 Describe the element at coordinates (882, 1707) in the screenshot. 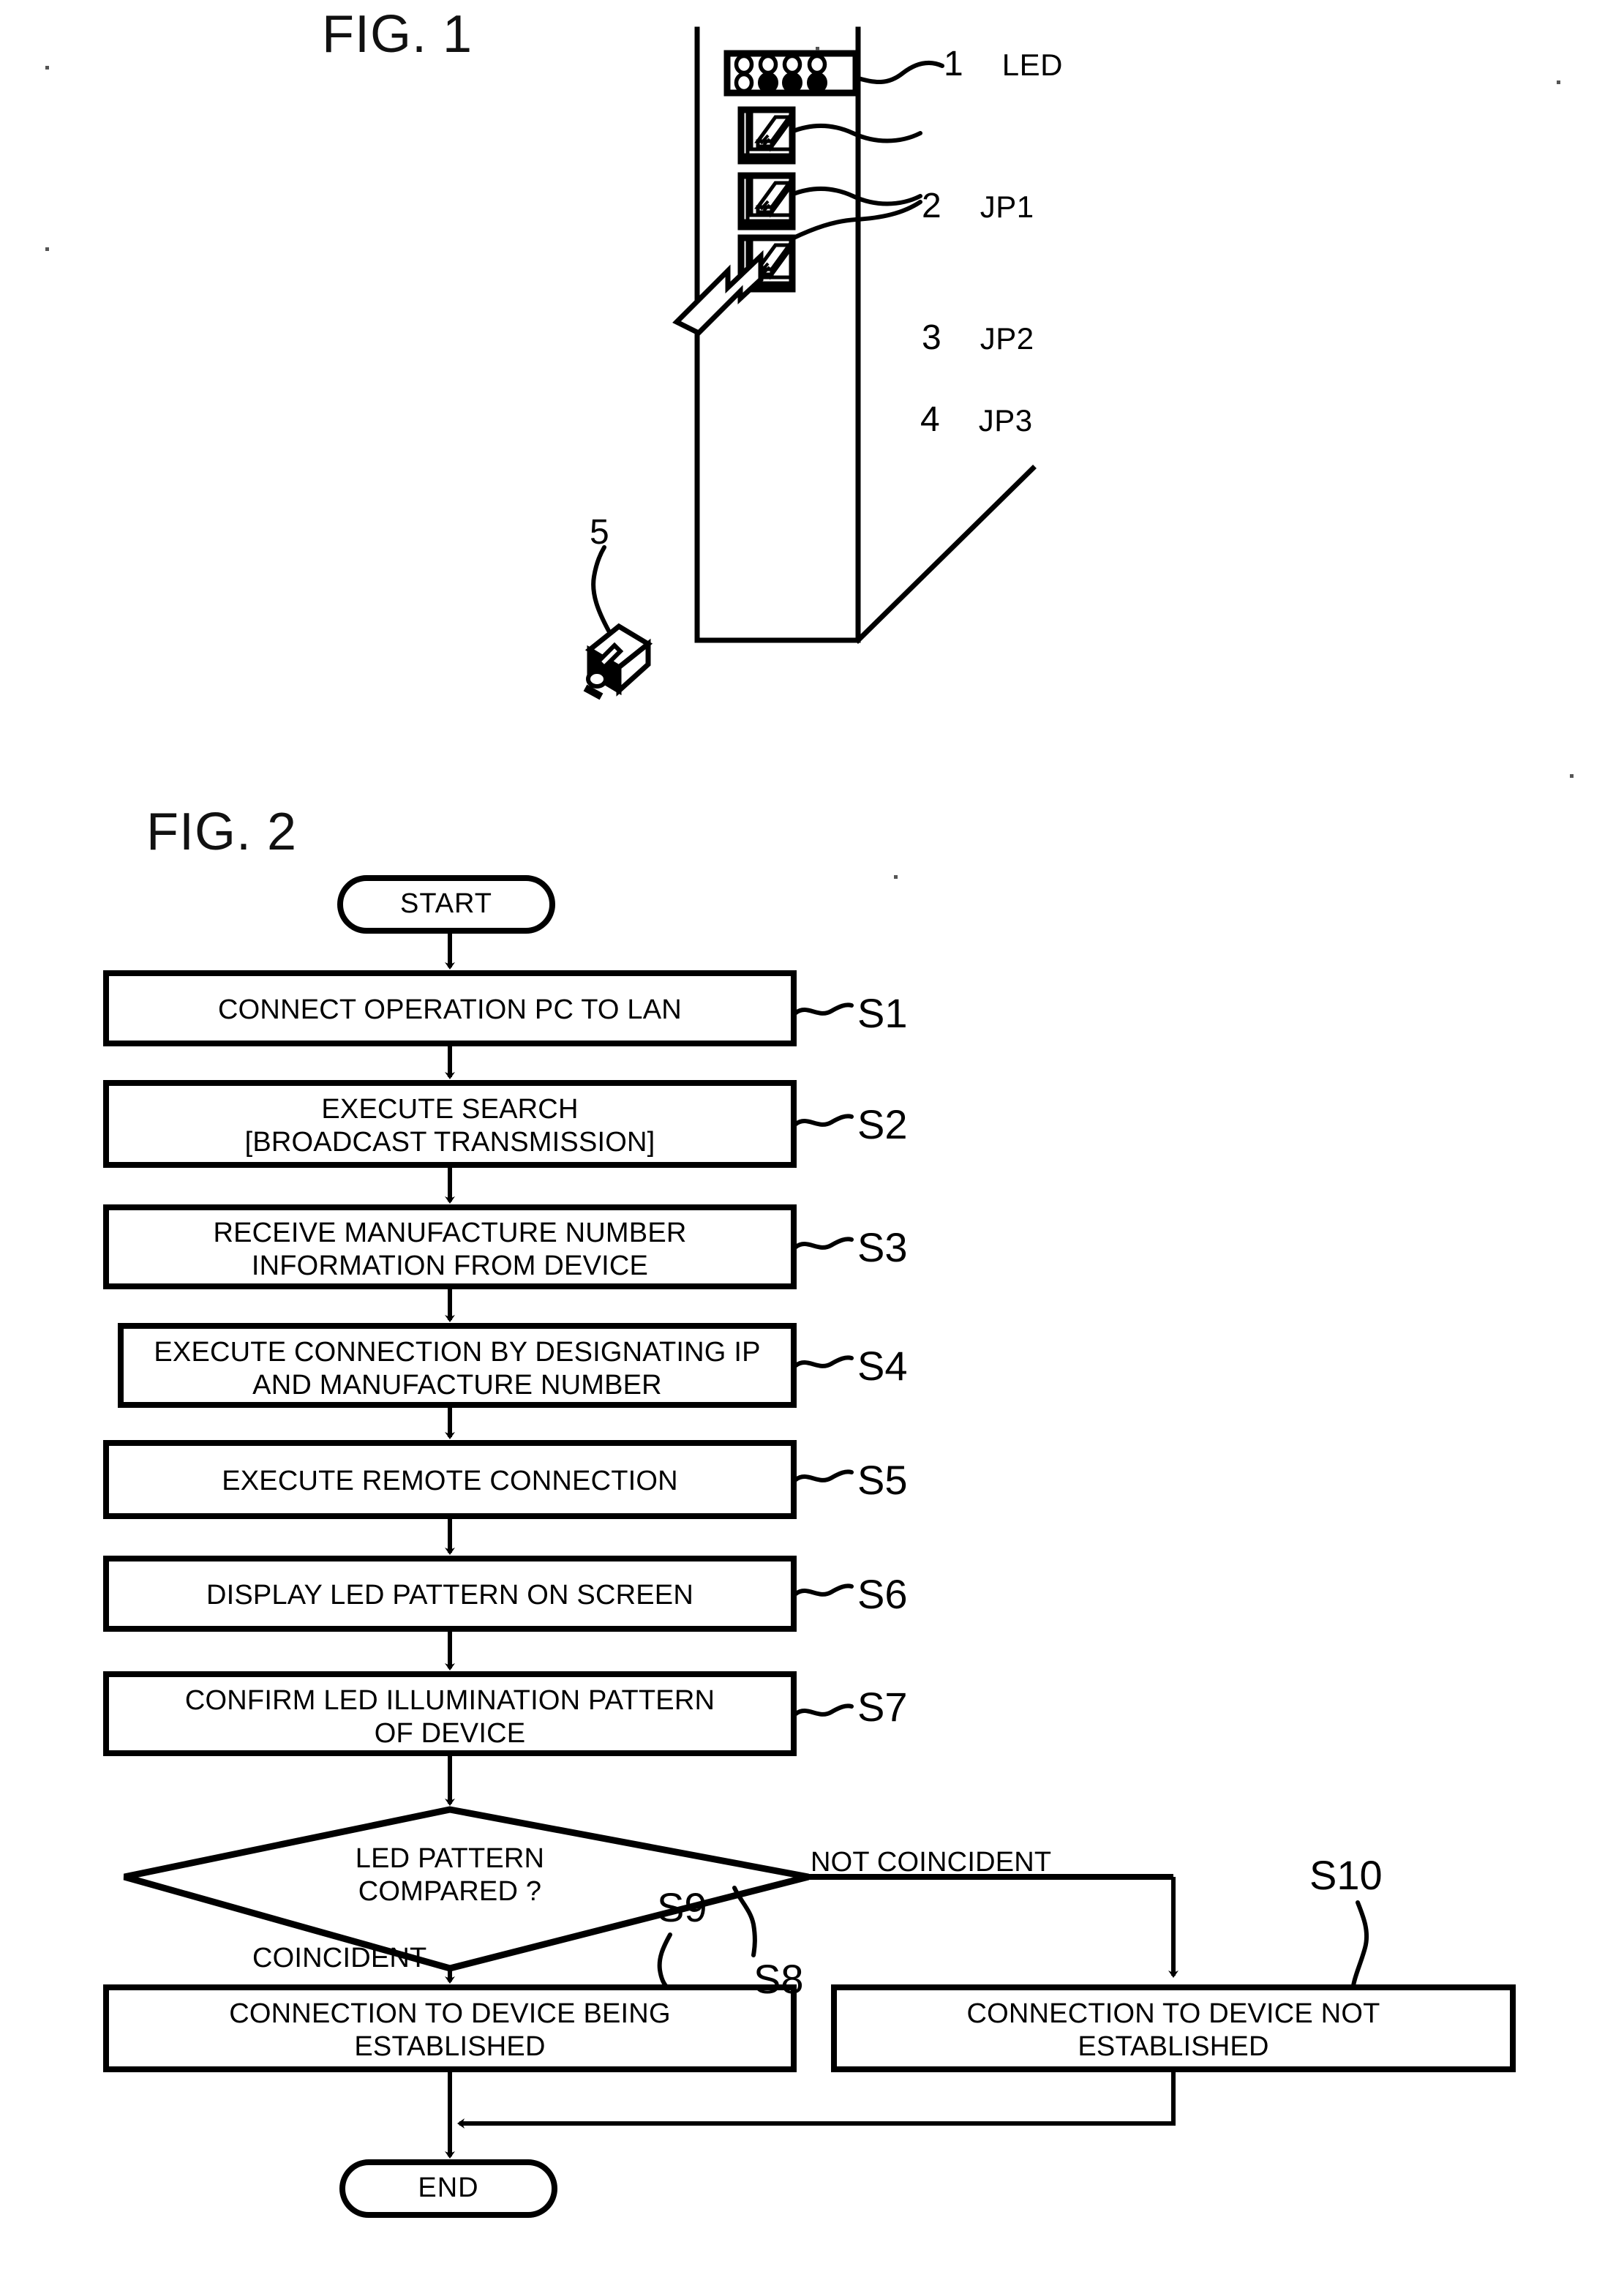

I see `step-tag-s7: S7` at that location.